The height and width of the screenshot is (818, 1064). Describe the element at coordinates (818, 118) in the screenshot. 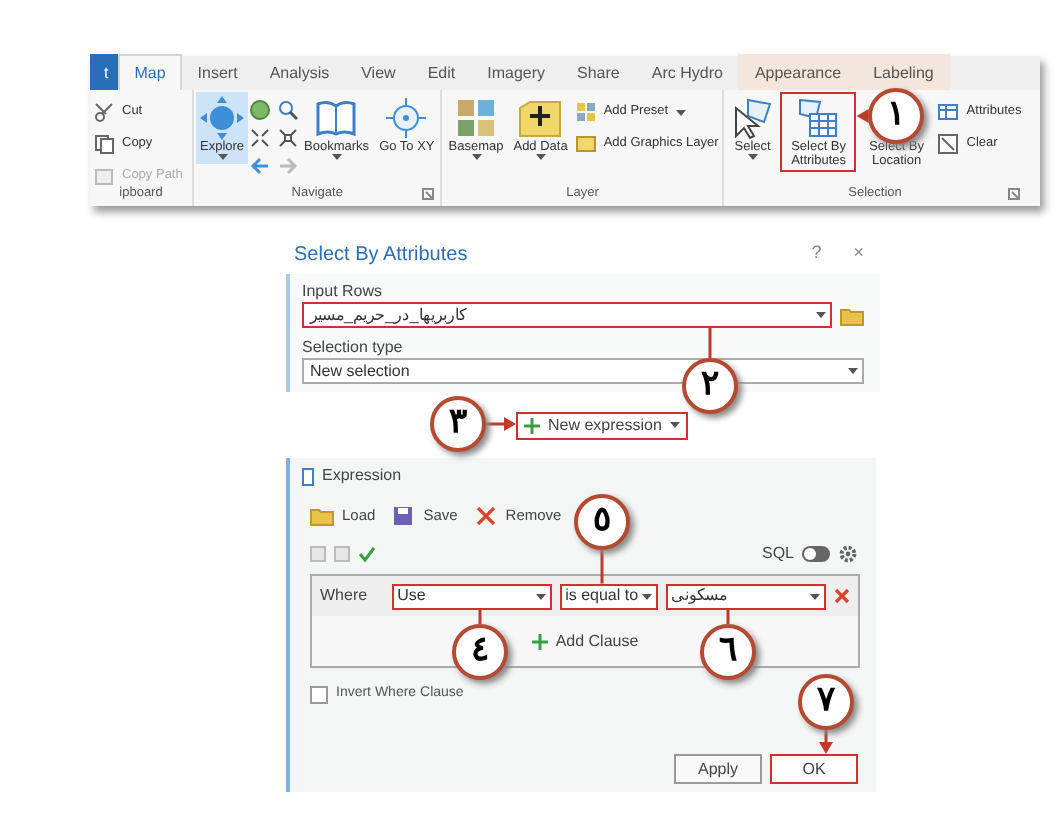

I see `table-select-icon` at that location.